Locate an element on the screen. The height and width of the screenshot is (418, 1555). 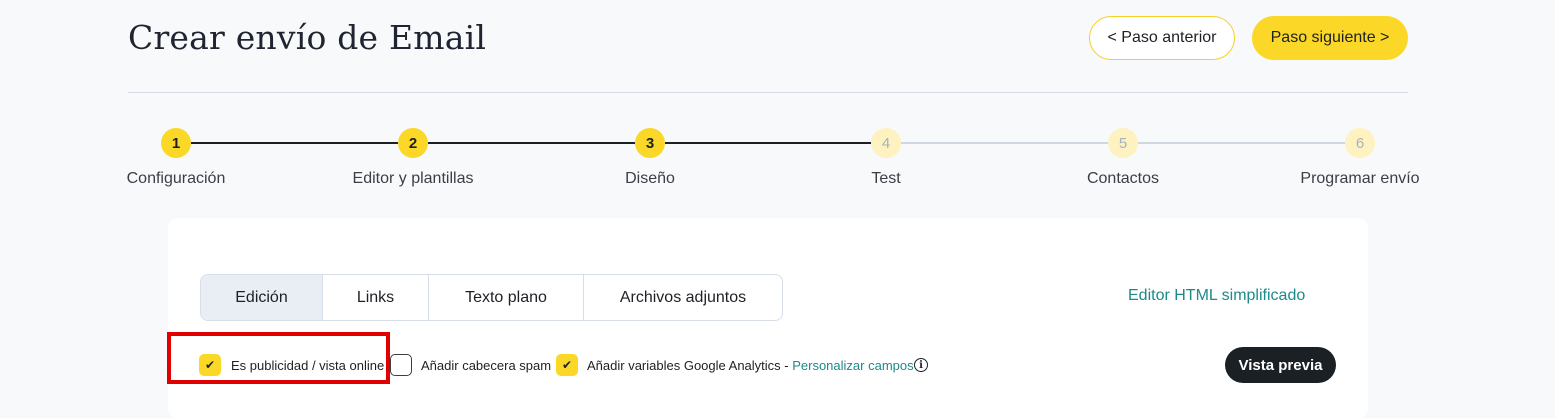
step-5-label: Contactos is located at coordinates (1123, 178).